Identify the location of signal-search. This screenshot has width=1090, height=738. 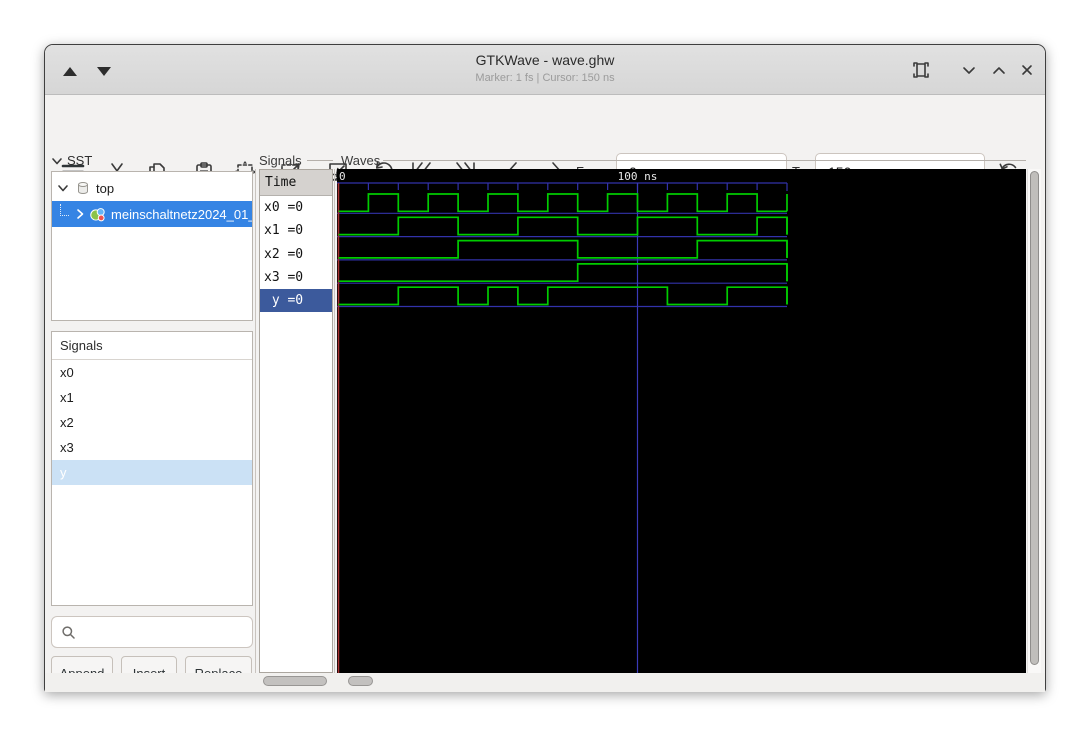
(152, 632).